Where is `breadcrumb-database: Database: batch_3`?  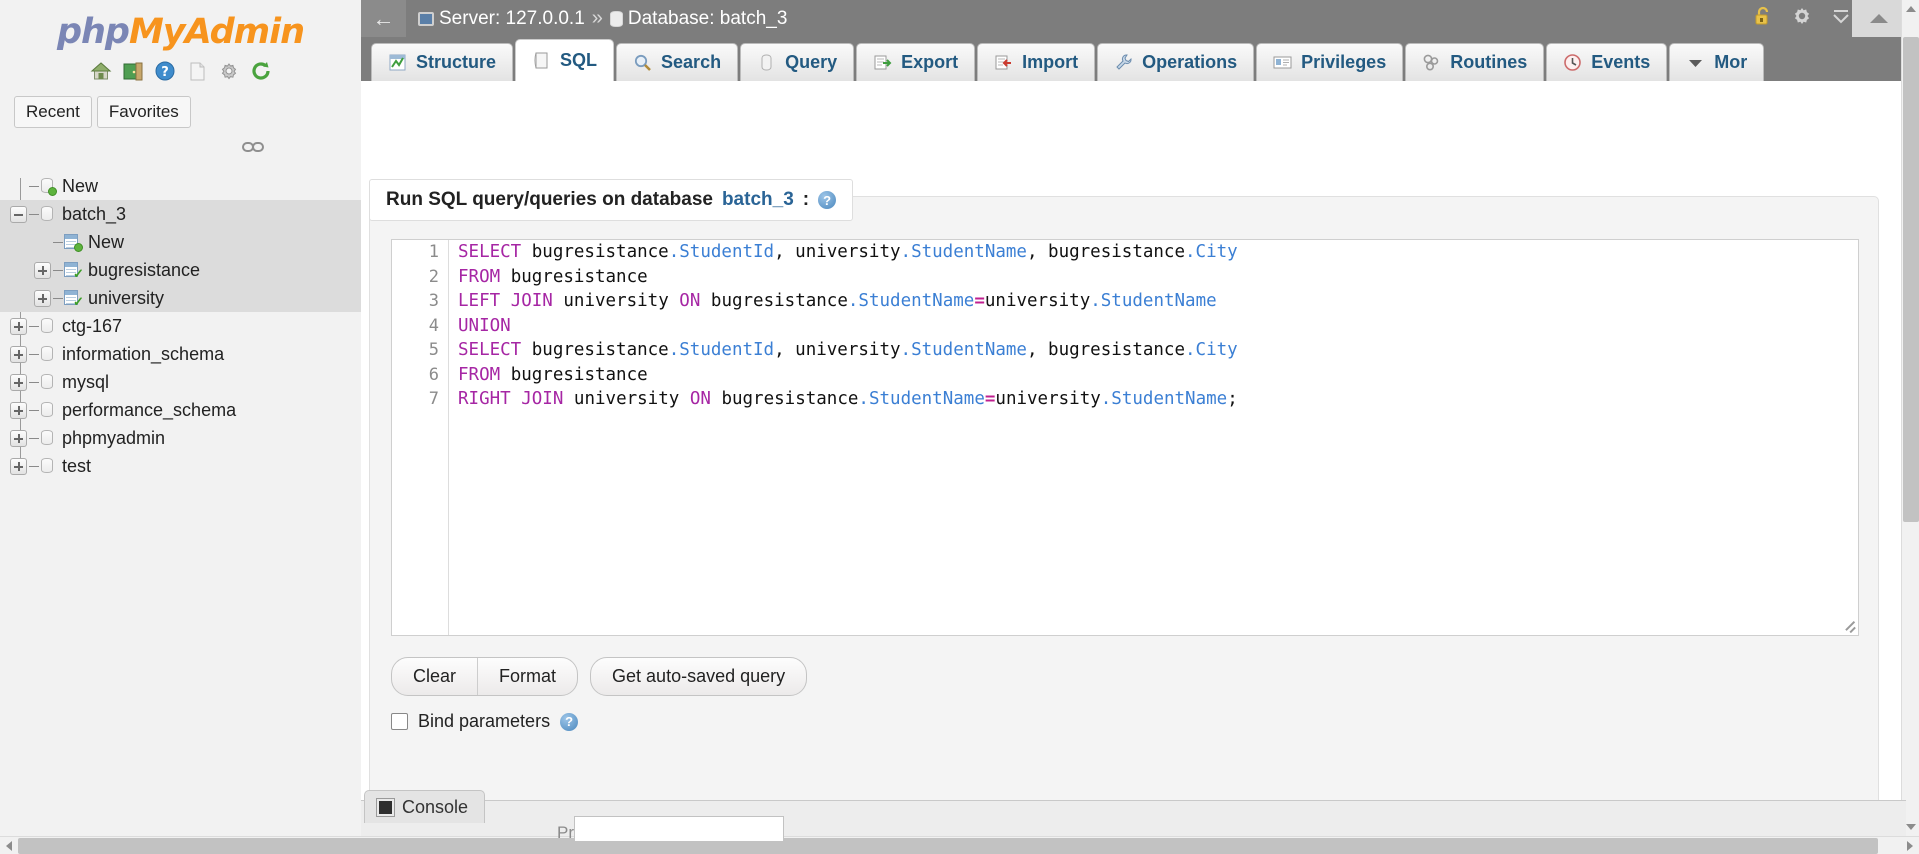 breadcrumb-database: Database: batch_3 is located at coordinates (698, 19).